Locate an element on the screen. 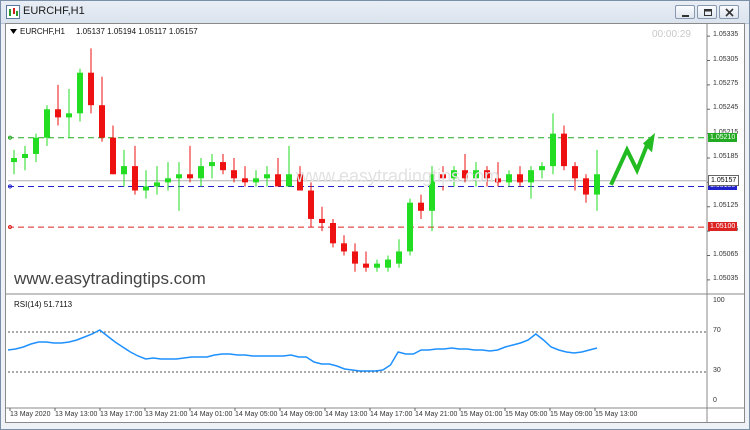 The image size is (750, 430). rsi-axis-label: 0 is located at coordinates (715, 400).